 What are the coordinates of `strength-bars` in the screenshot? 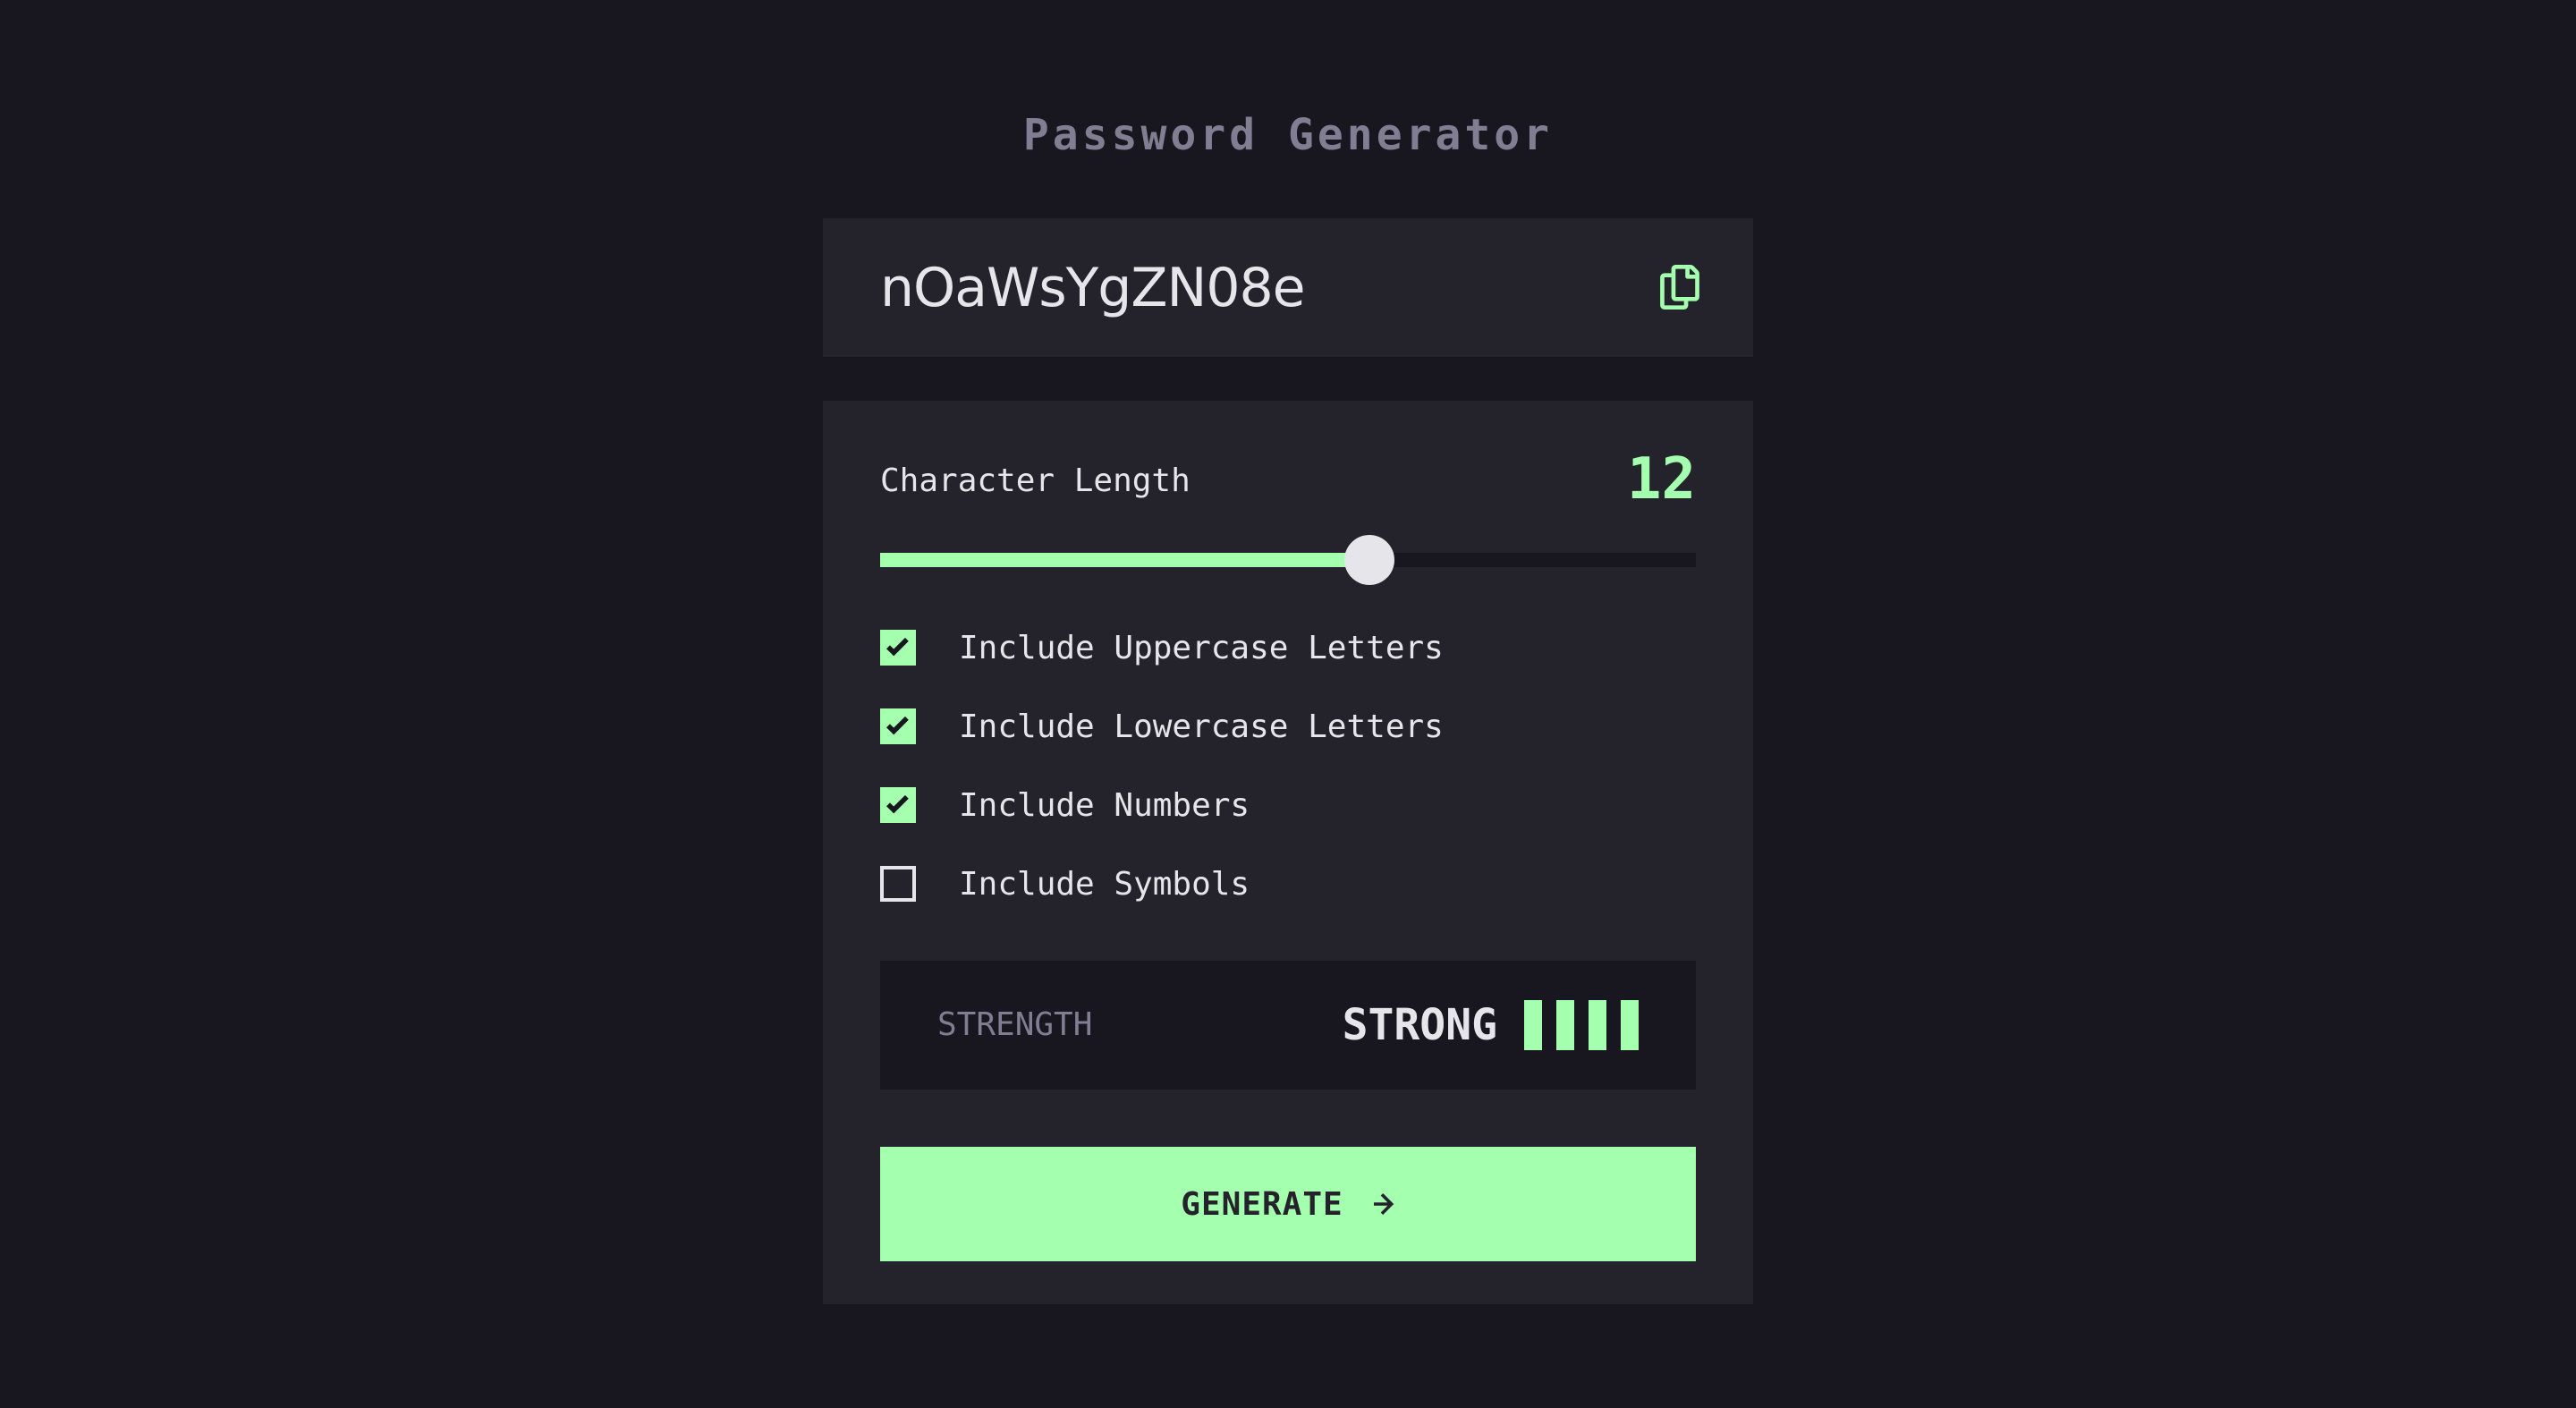 It's located at (1574, 1025).